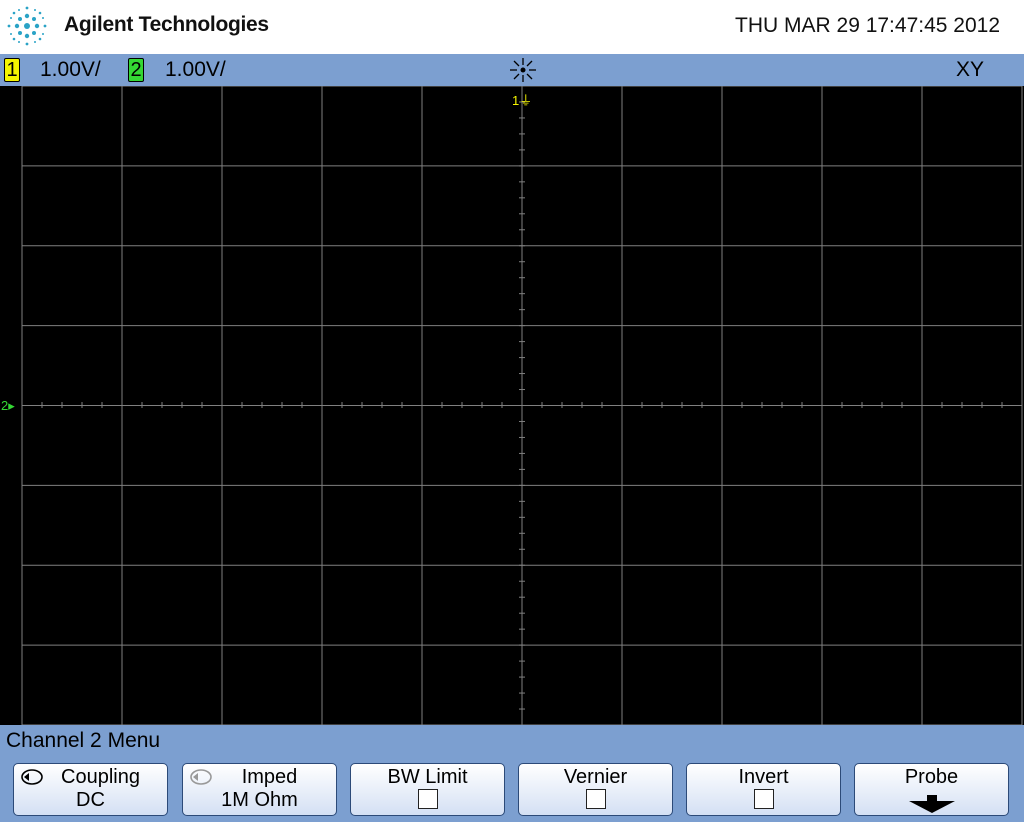  I want to click on agilent-logo-icon, so click(27, 26).